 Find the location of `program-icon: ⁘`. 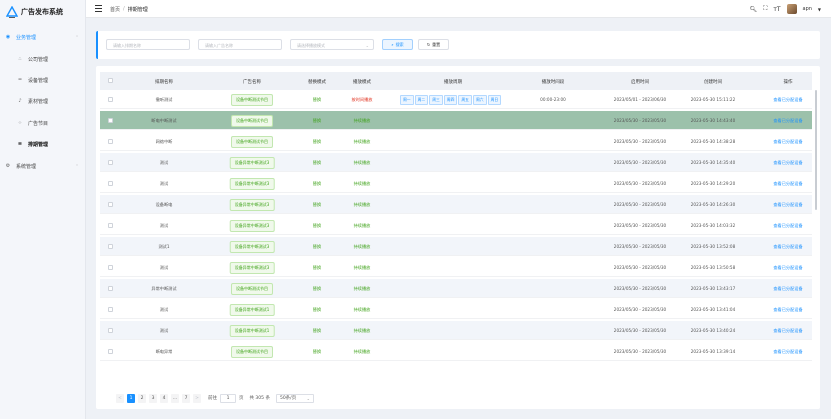

program-icon: ⁘ is located at coordinates (20, 123).